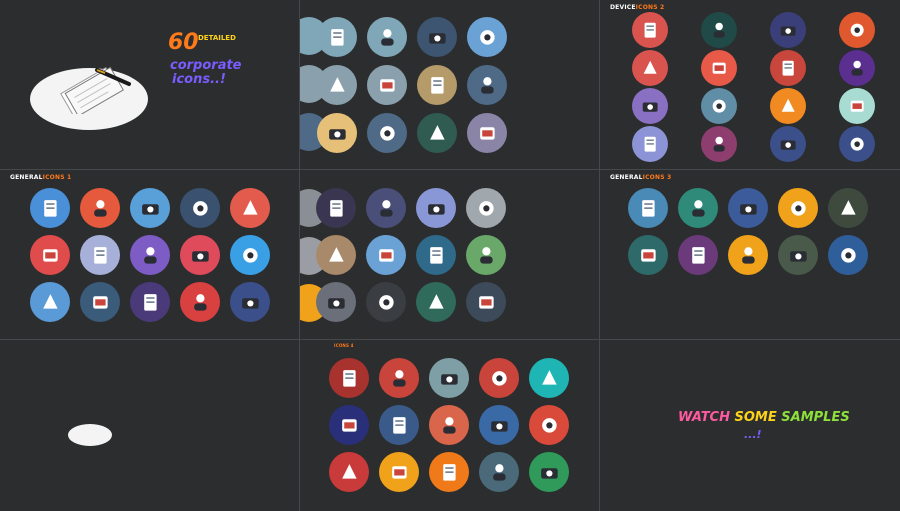 This screenshot has width=900, height=511. Describe the element at coordinates (337, 37) in the screenshot. I see `employee-desk-icon` at that location.